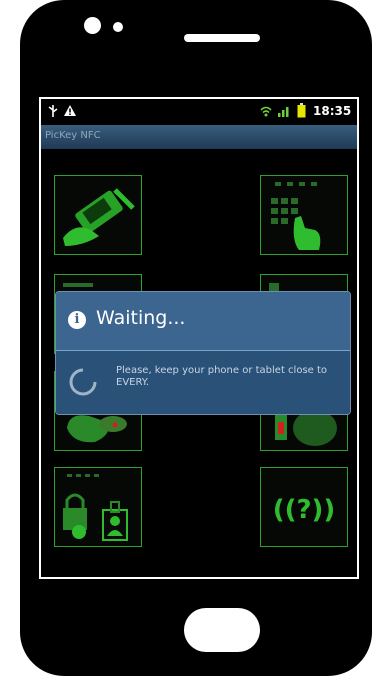 The image size is (374, 676). I want to click on app-title: PicKey NFC, so click(73, 135).